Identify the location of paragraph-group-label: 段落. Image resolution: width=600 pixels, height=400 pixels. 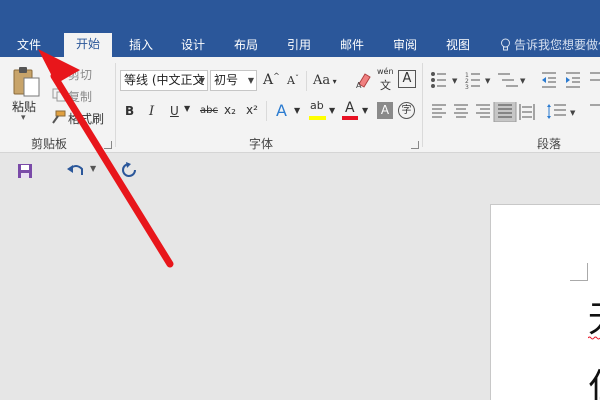
(549, 144).